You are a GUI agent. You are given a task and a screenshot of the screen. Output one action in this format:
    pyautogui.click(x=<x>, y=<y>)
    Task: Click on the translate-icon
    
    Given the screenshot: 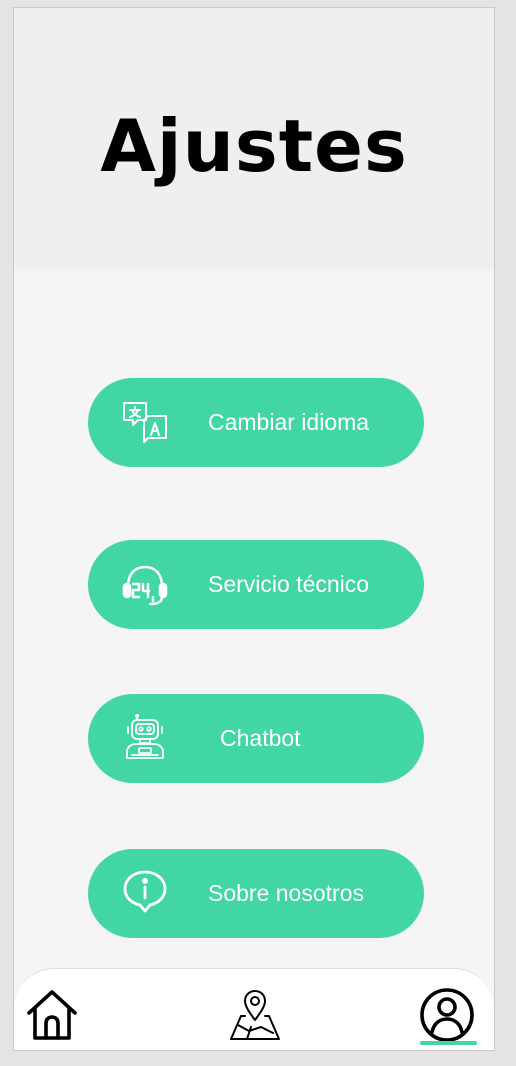 What is the action you would take?
    pyautogui.click(x=145, y=422)
    